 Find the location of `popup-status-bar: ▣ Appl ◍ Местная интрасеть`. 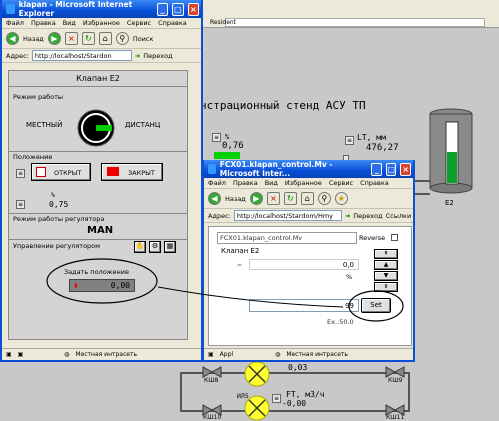

popup-status-bar: ▣ Appl ◍ Местная интрасеть is located at coordinates (308, 354).